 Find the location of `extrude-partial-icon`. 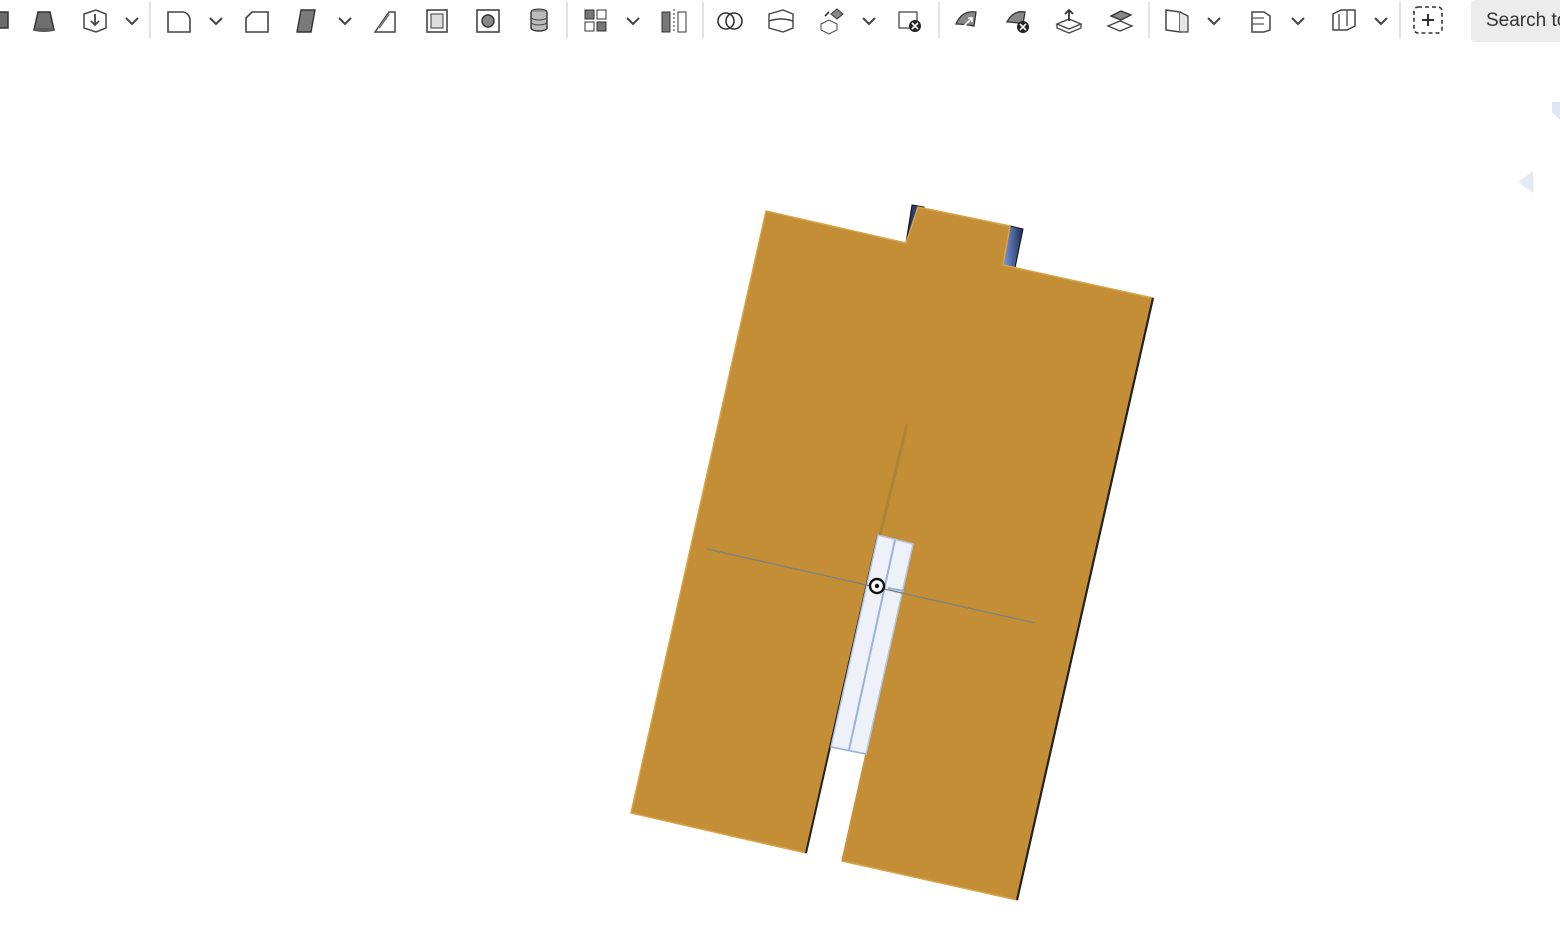

extrude-partial-icon is located at coordinates (8, 20).